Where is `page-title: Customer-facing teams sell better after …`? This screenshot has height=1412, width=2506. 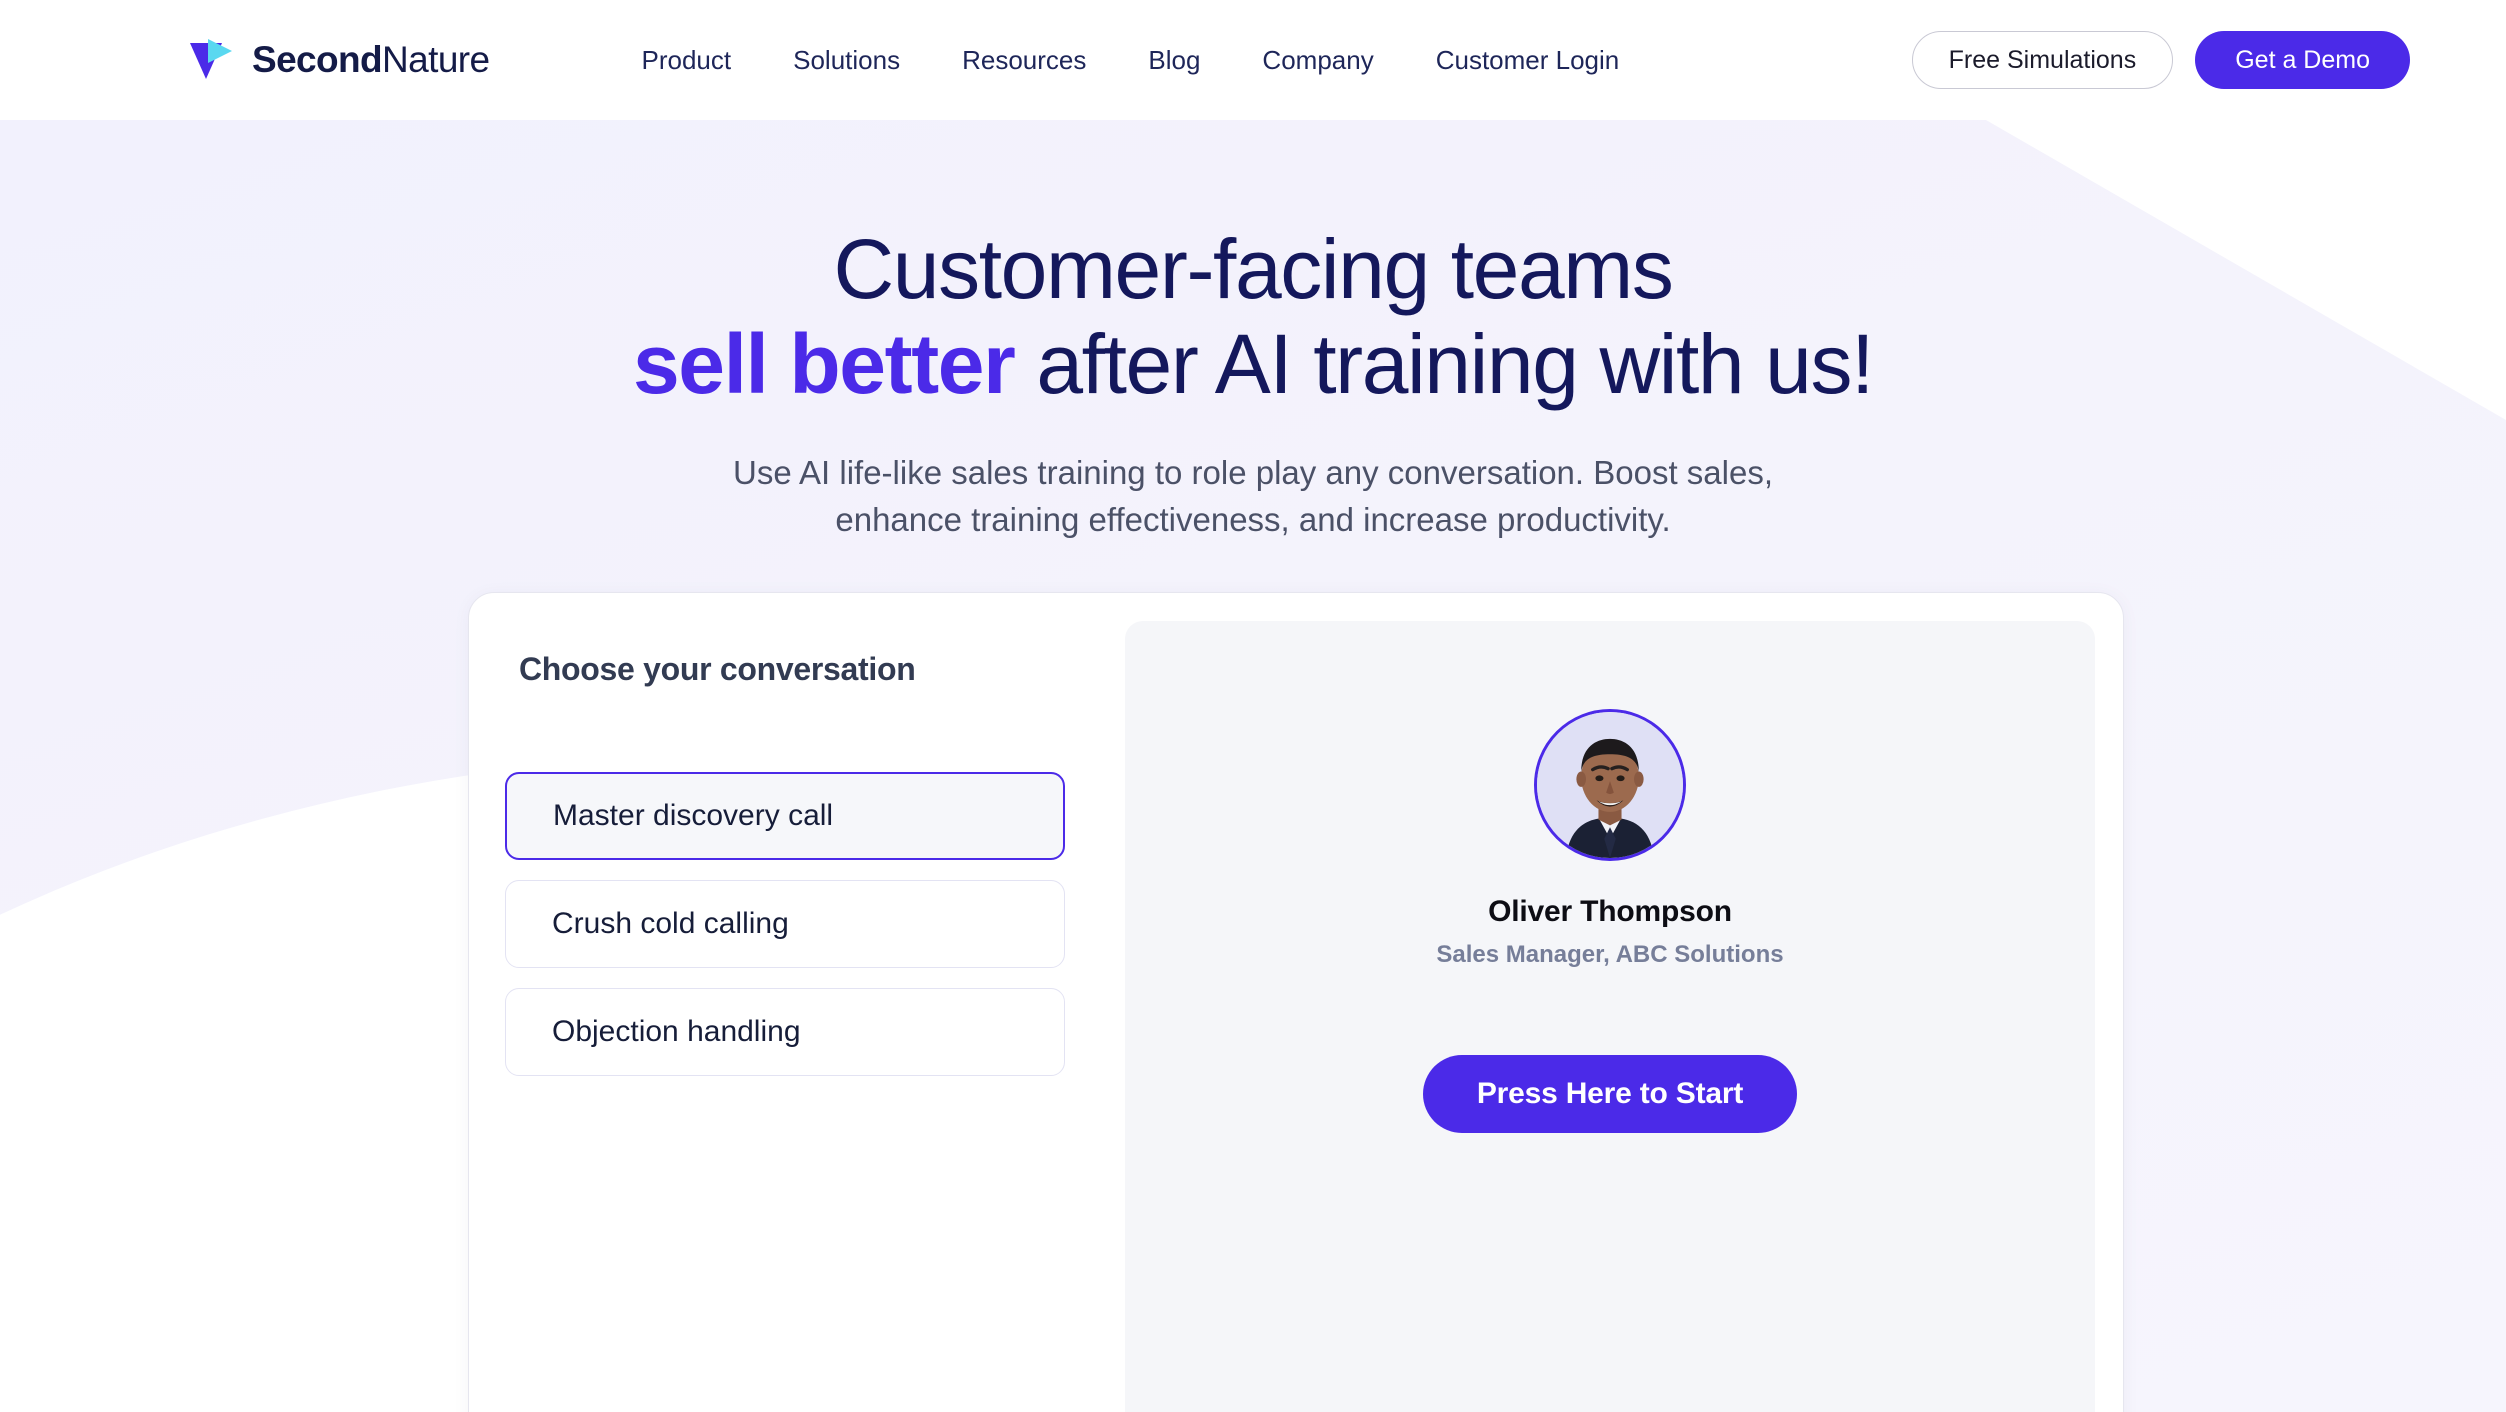
page-title: Customer-facing teams sell better after … is located at coordinates (1253, 317).